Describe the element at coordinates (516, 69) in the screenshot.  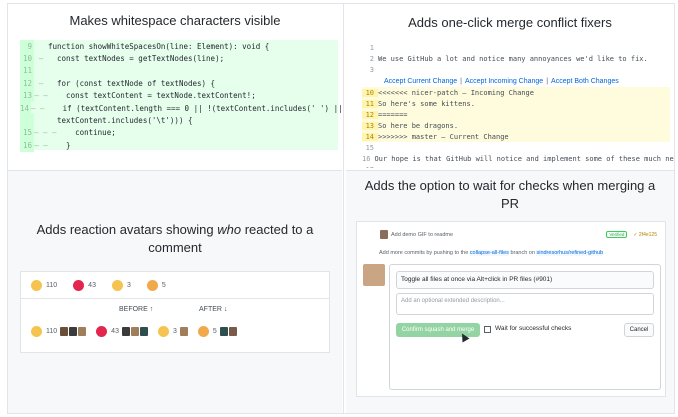
I see `editor-line: 3` at that location.